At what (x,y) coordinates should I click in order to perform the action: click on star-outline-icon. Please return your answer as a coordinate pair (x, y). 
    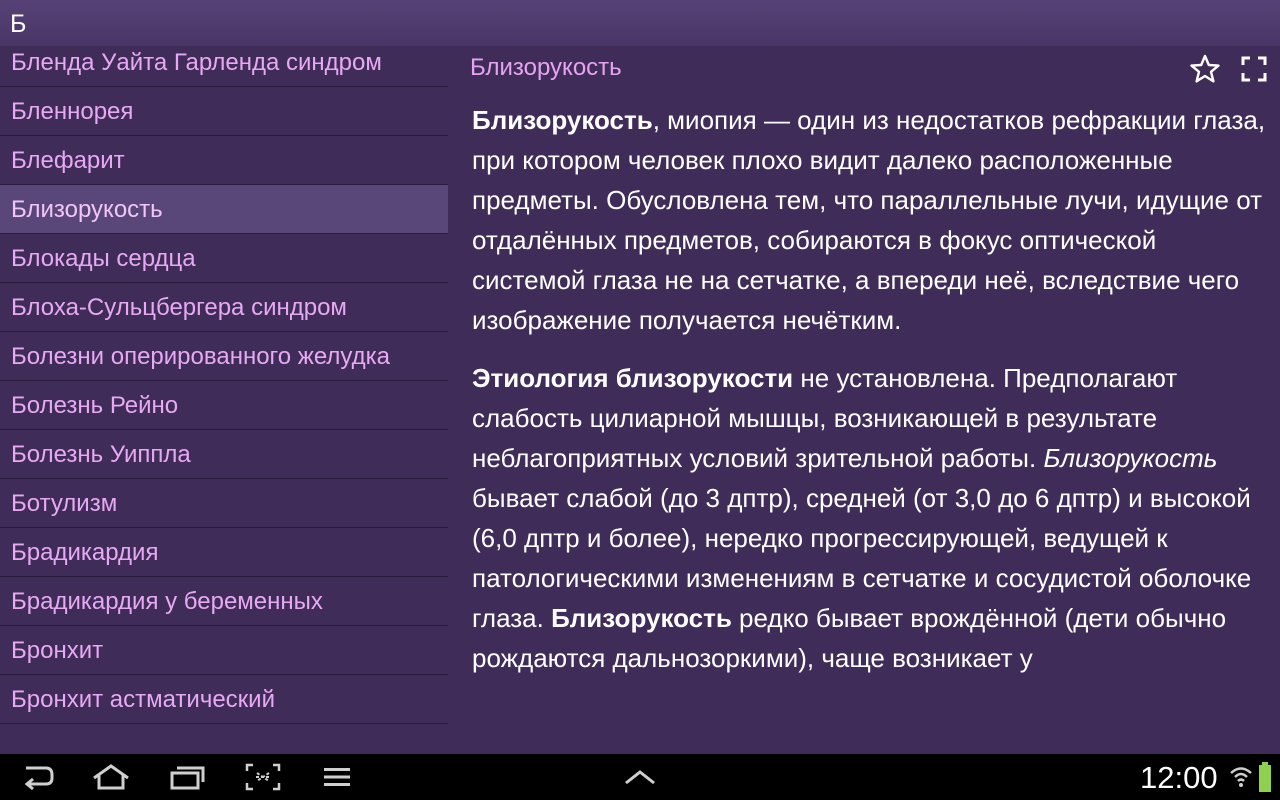
    Looking at the image, I should click on (1205, 68).